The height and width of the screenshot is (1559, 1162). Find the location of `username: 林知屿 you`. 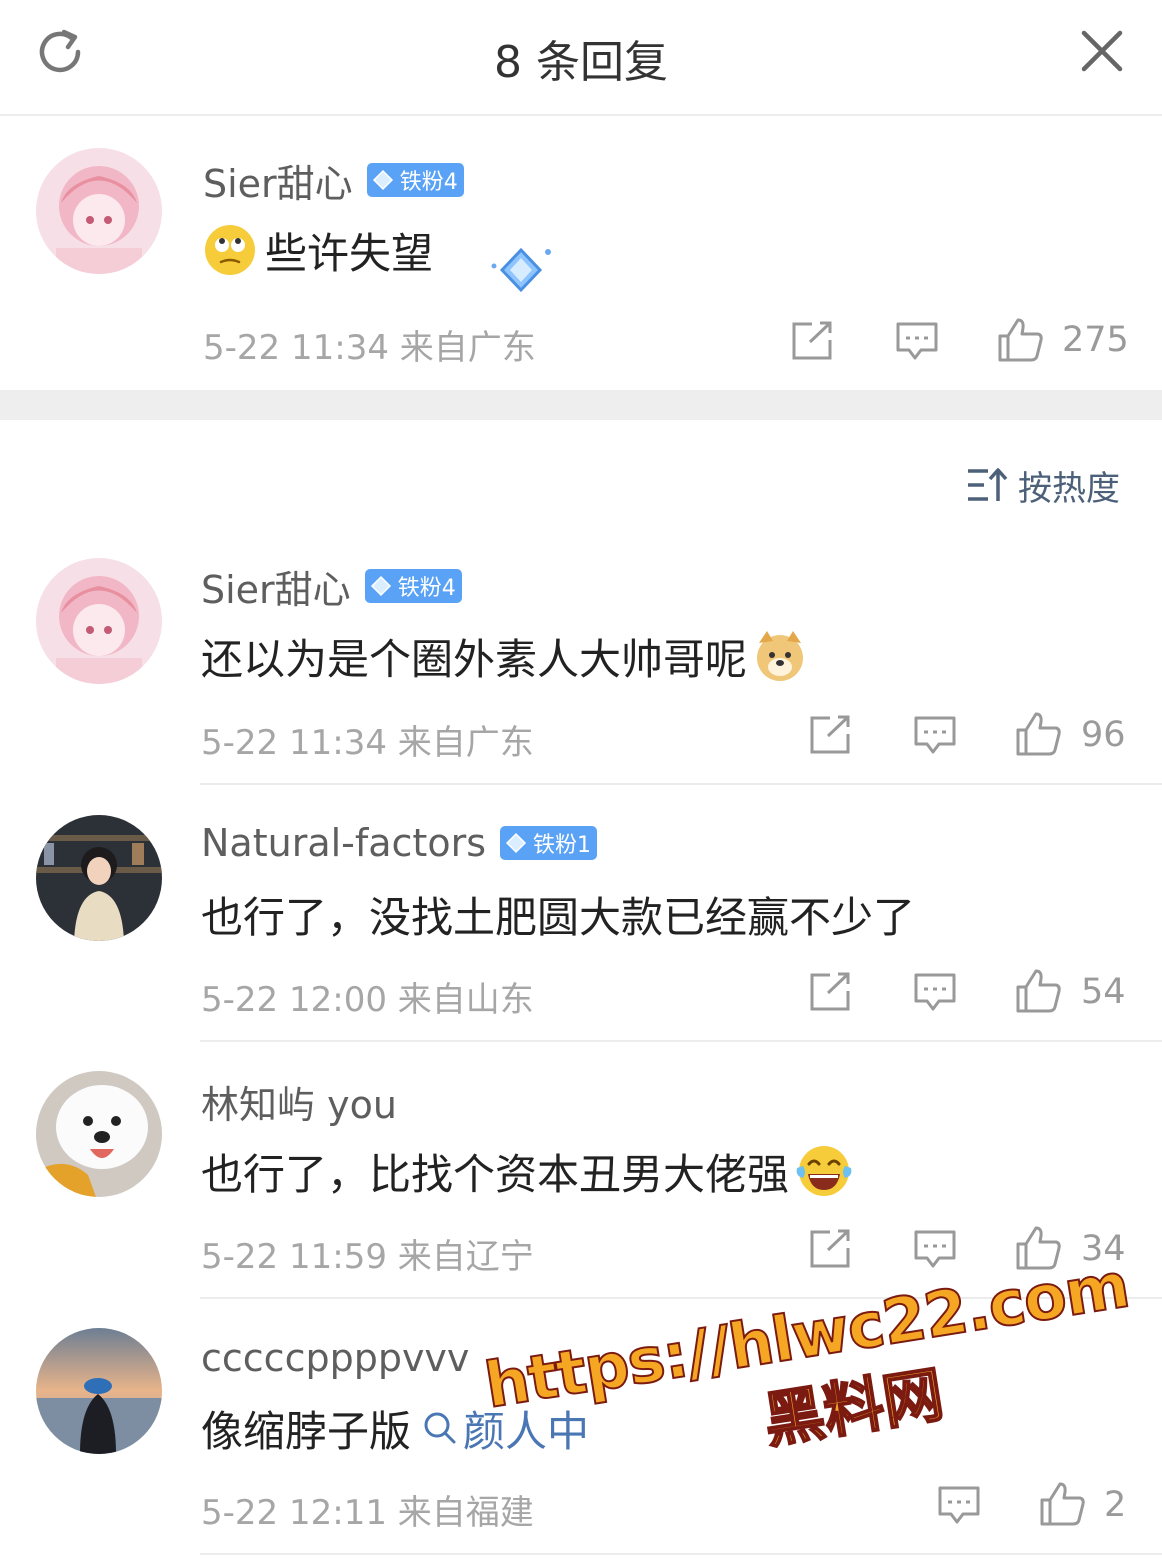

username: 林知屿 you is located at coordinates (299, 1101).